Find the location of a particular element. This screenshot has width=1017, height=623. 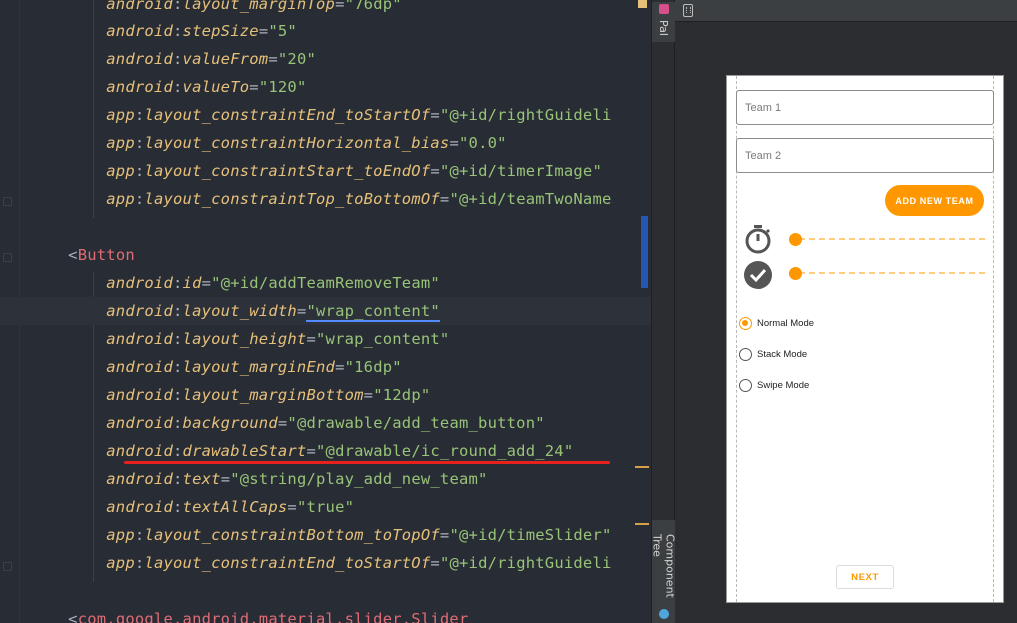

code-value: "true" is located at coordinates (325, 507).